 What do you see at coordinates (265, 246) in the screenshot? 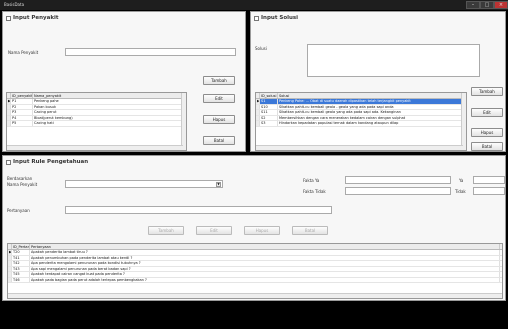
I see `column-header: Pertanyaan` at bounding box center [265, 246].